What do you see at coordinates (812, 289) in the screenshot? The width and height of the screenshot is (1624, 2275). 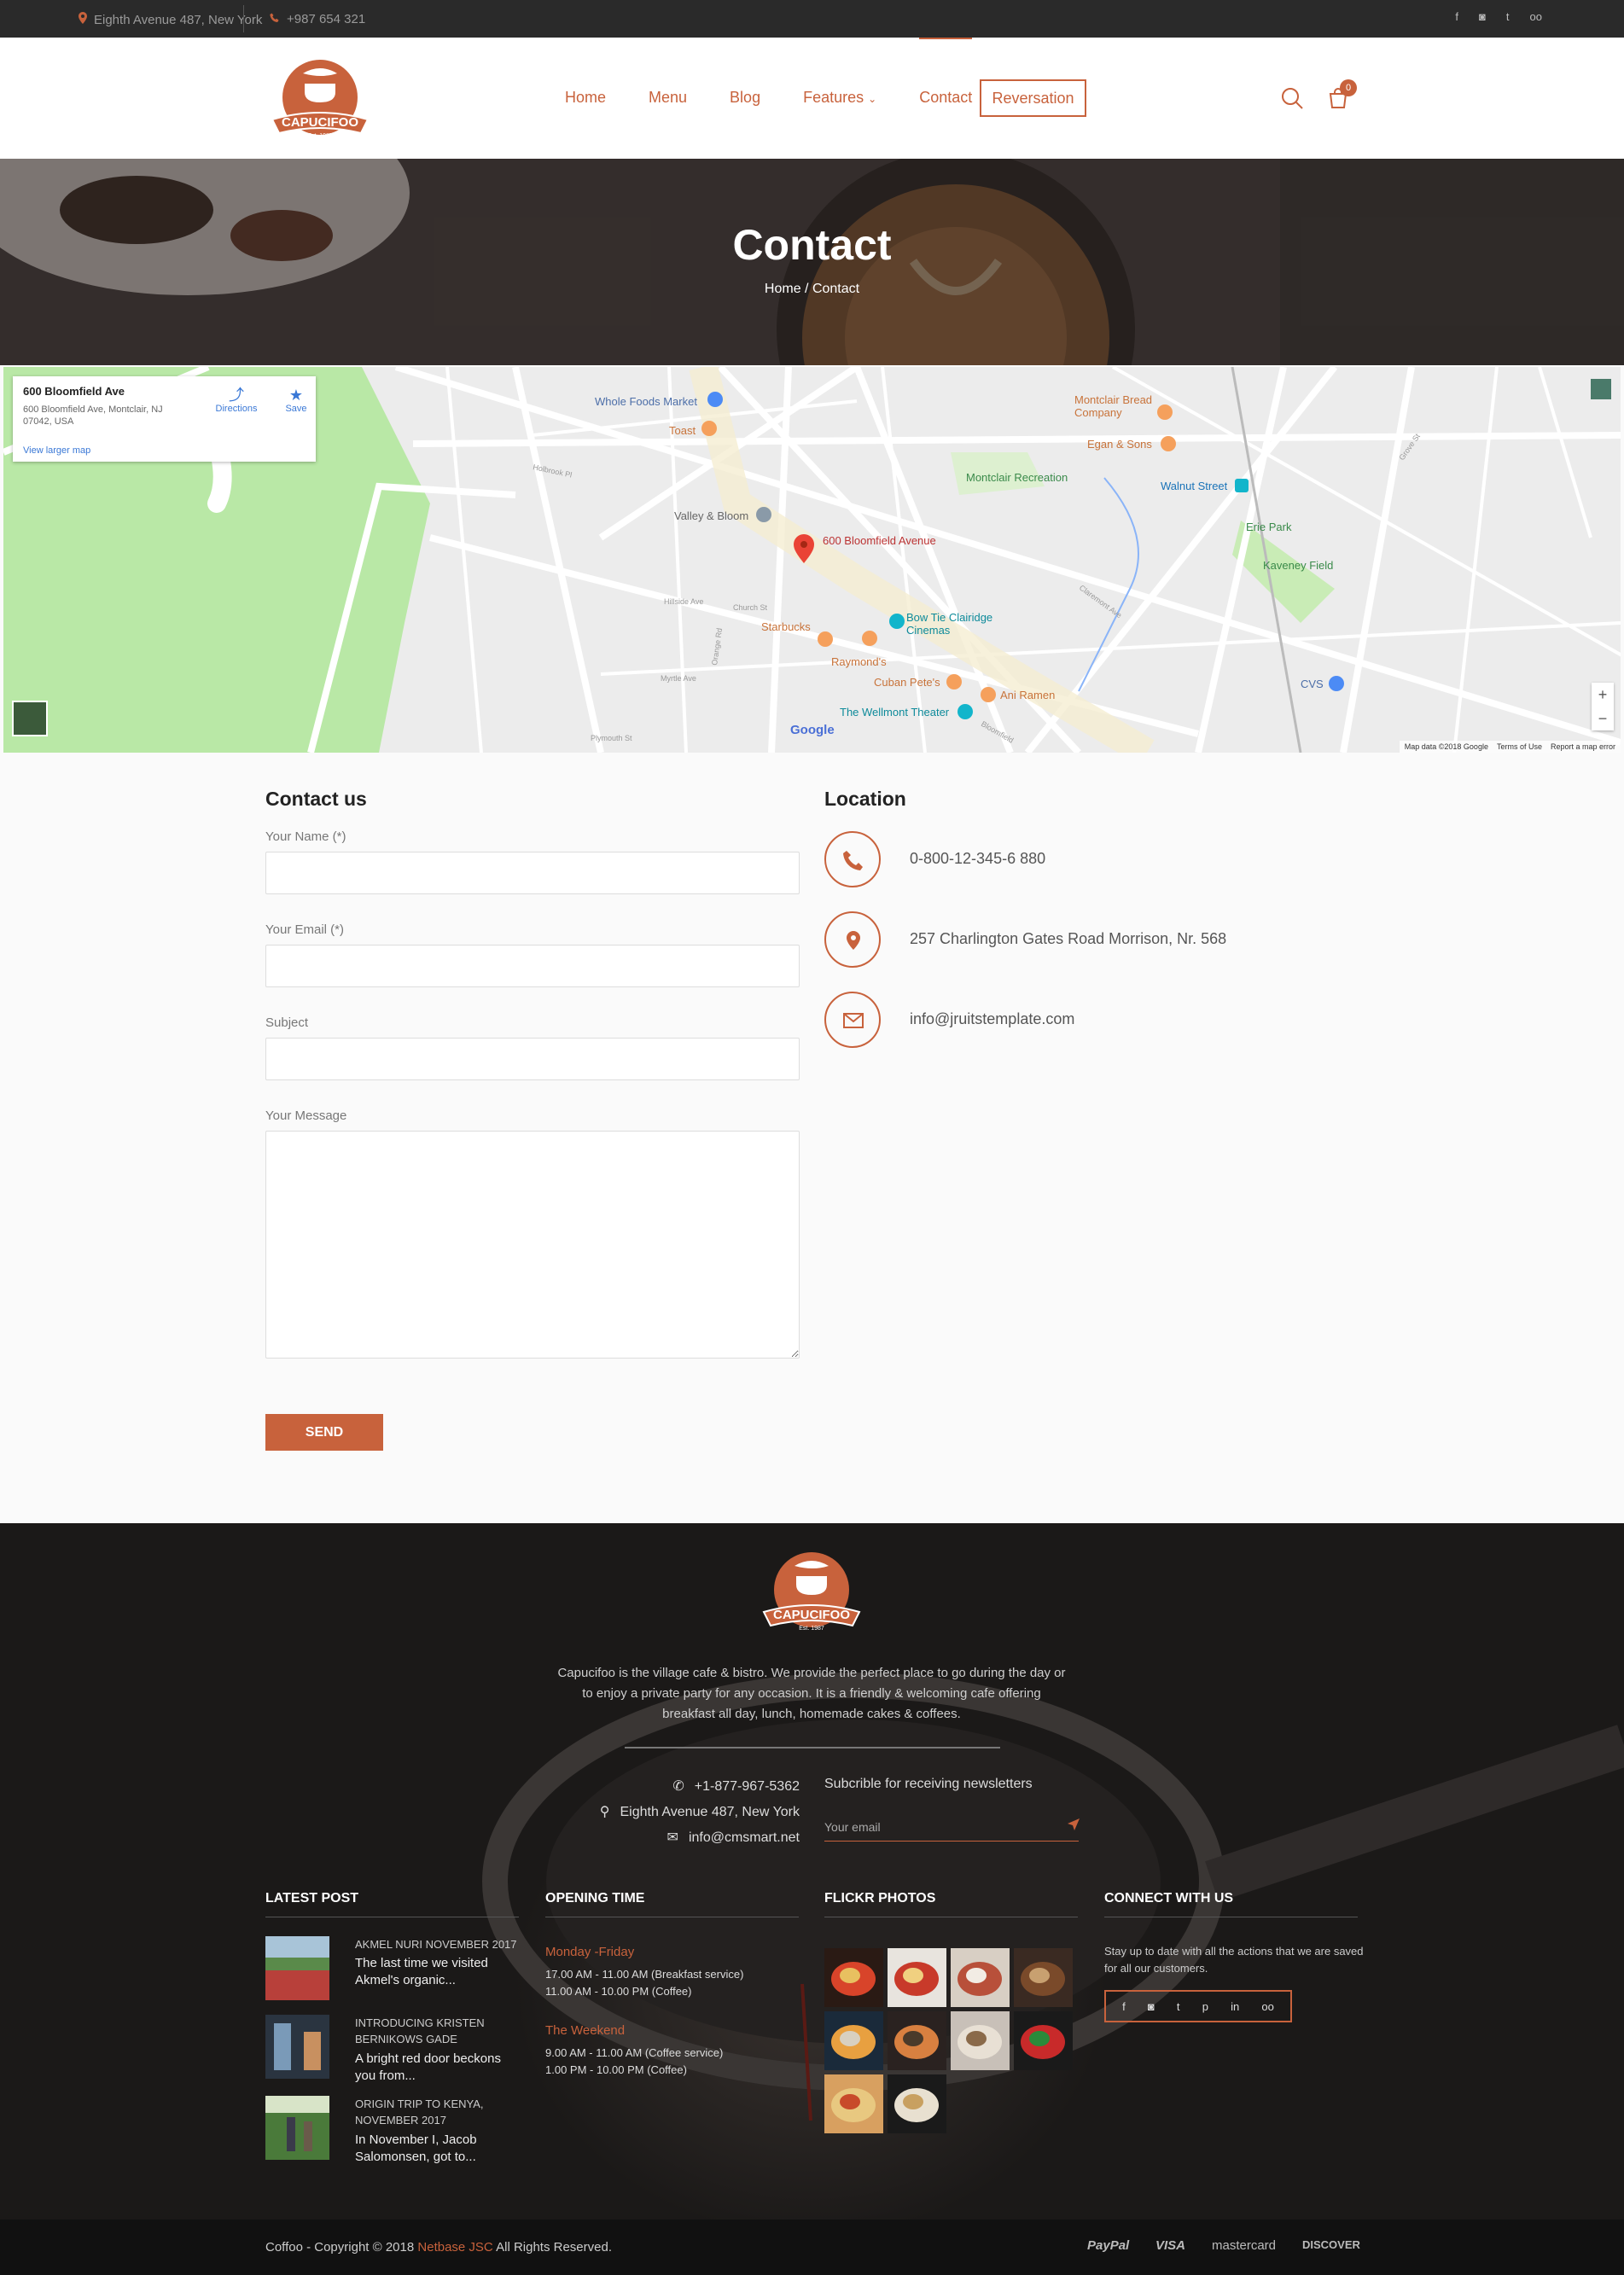 I see `breadcrumb: Home / Contact` at bounding box center [812, 289].